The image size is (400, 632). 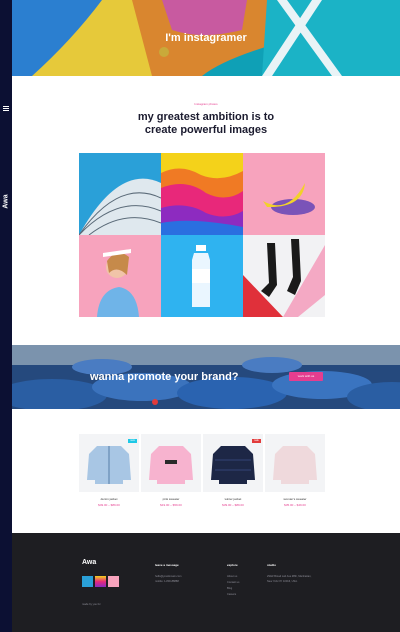 What do you see at coordinates (229, 588) in the screenshot?
I see `footer-link-blog: Blog` at bounding box center [229, 588].